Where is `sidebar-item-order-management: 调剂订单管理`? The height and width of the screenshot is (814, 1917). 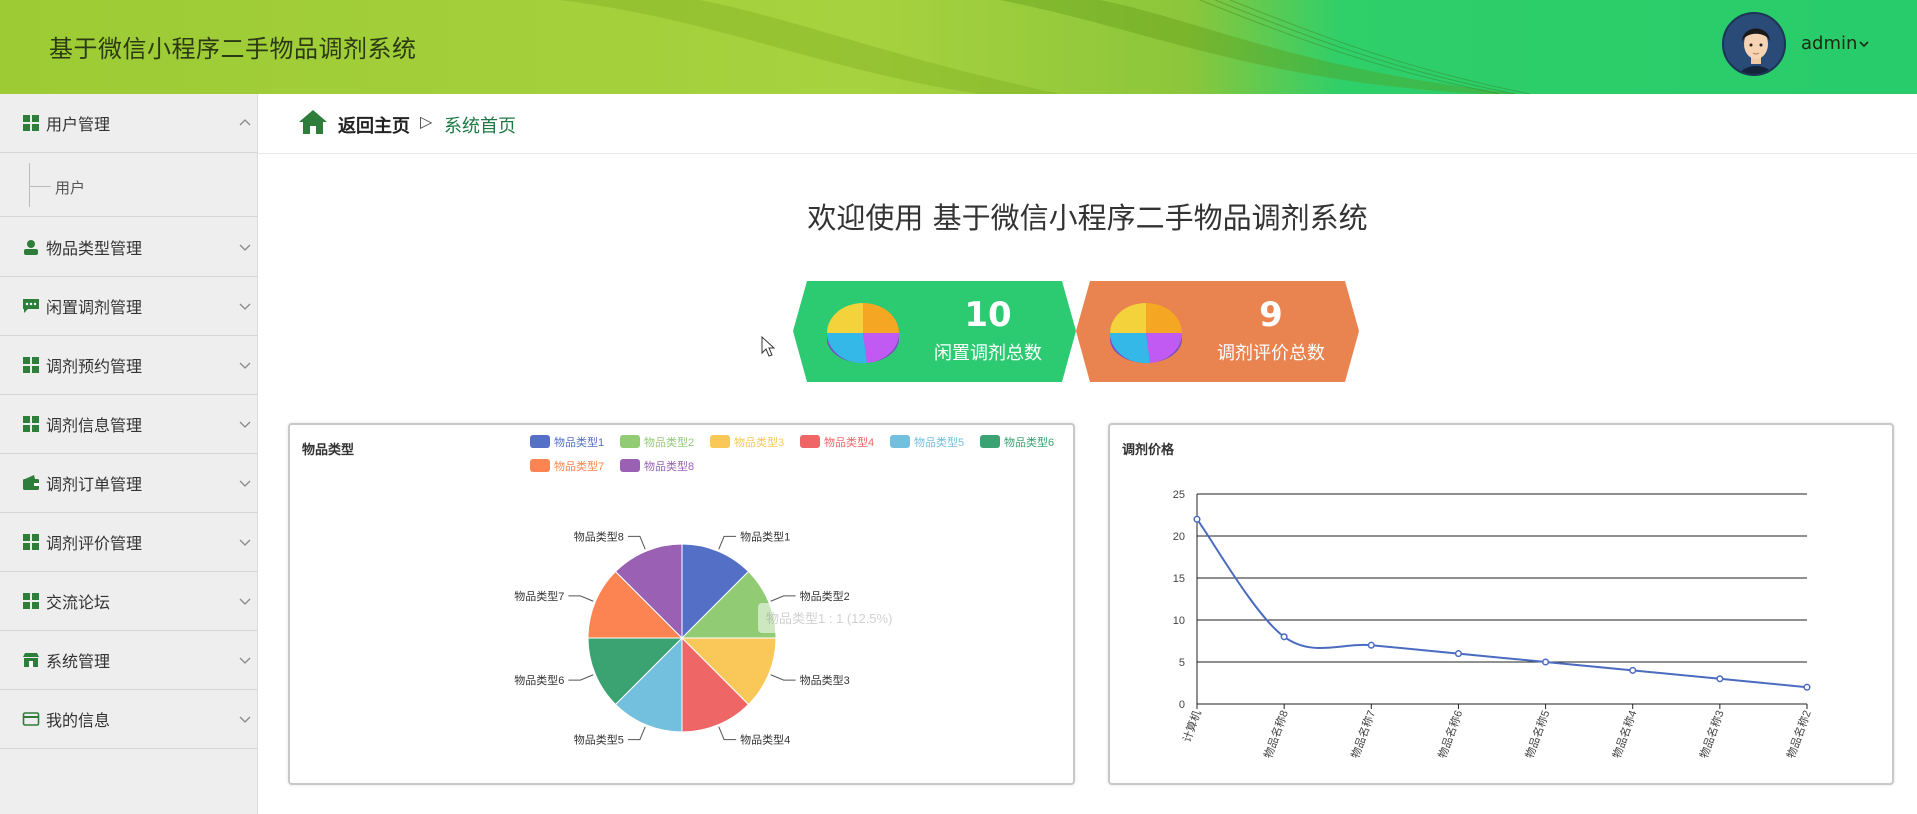 sidebar-item-order-management: 调剂订单管理 is located at coordinates (129, 483).